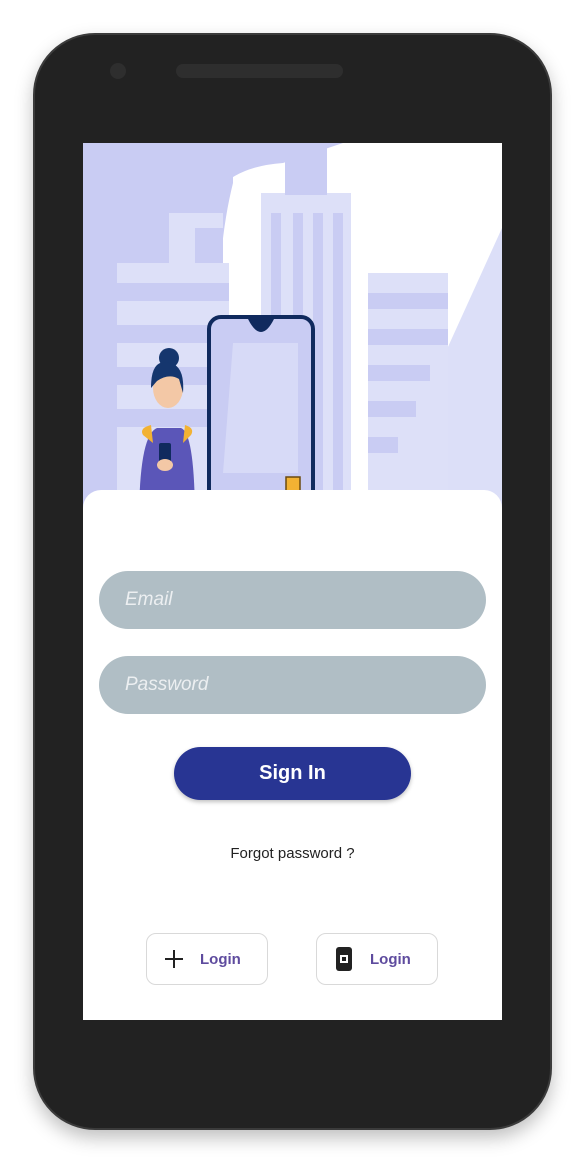  I want to click on plus-icon, so click(174, 959).